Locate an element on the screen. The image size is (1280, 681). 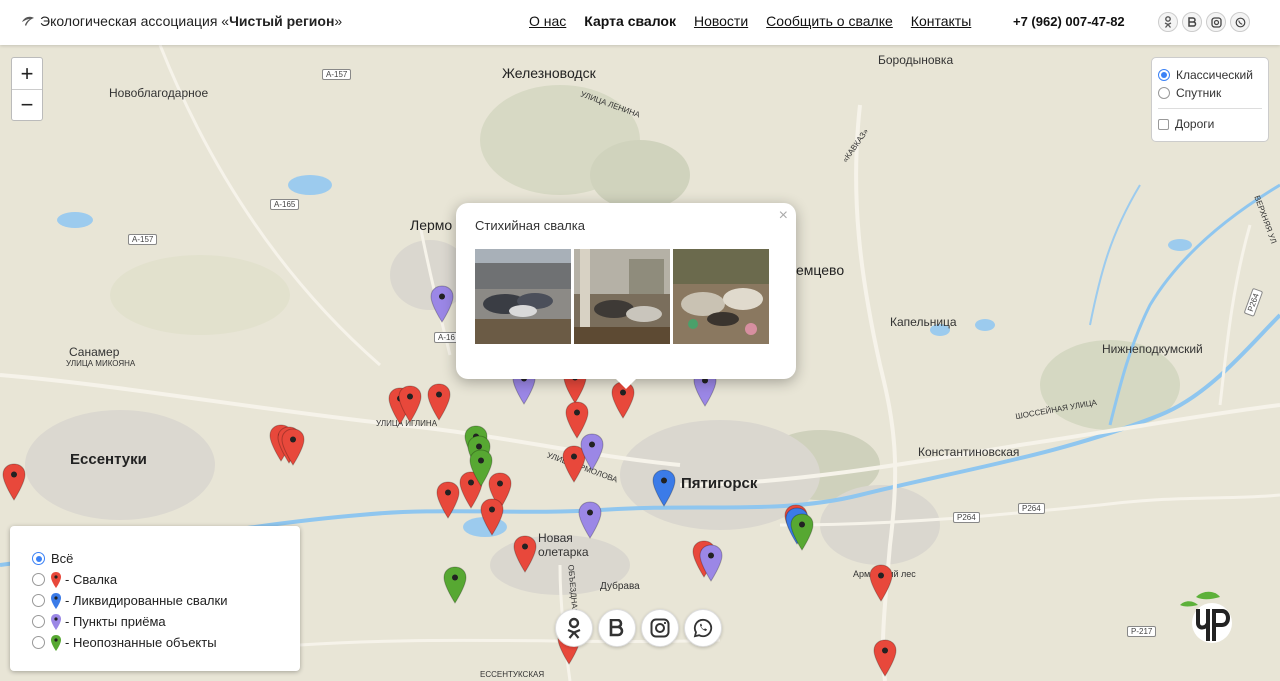
radio-classic is located at coordinates (1164, 75).